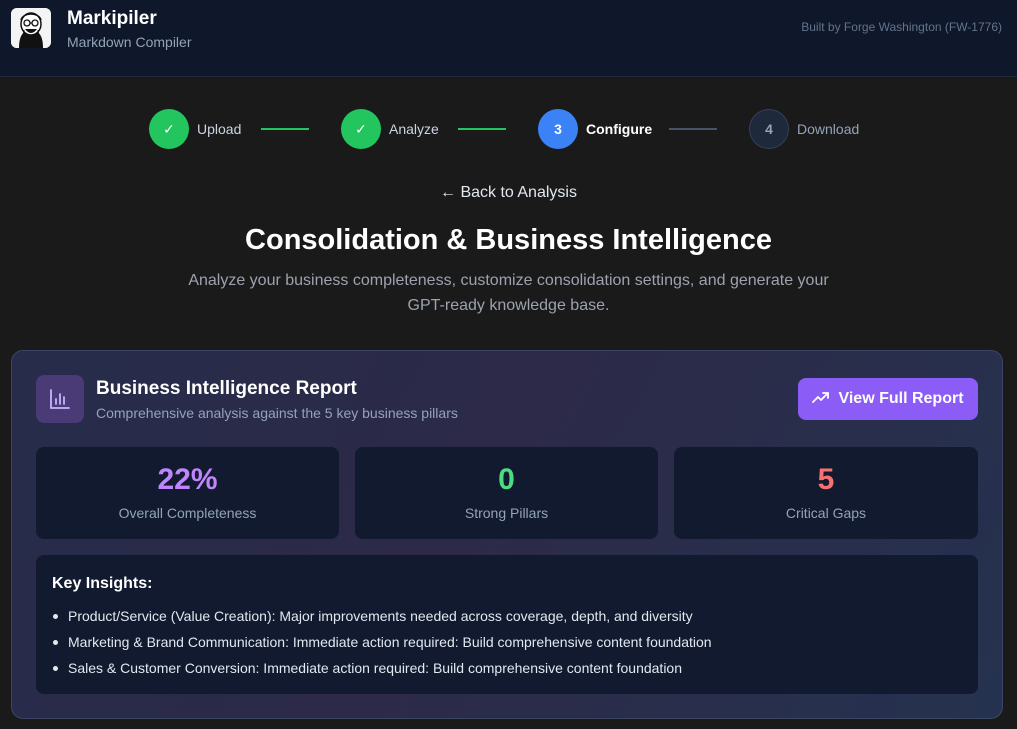 The width and height of the screenshot is (1017, 729). I want to click on view-full-report-button: View Full Report, so click(888, 399).